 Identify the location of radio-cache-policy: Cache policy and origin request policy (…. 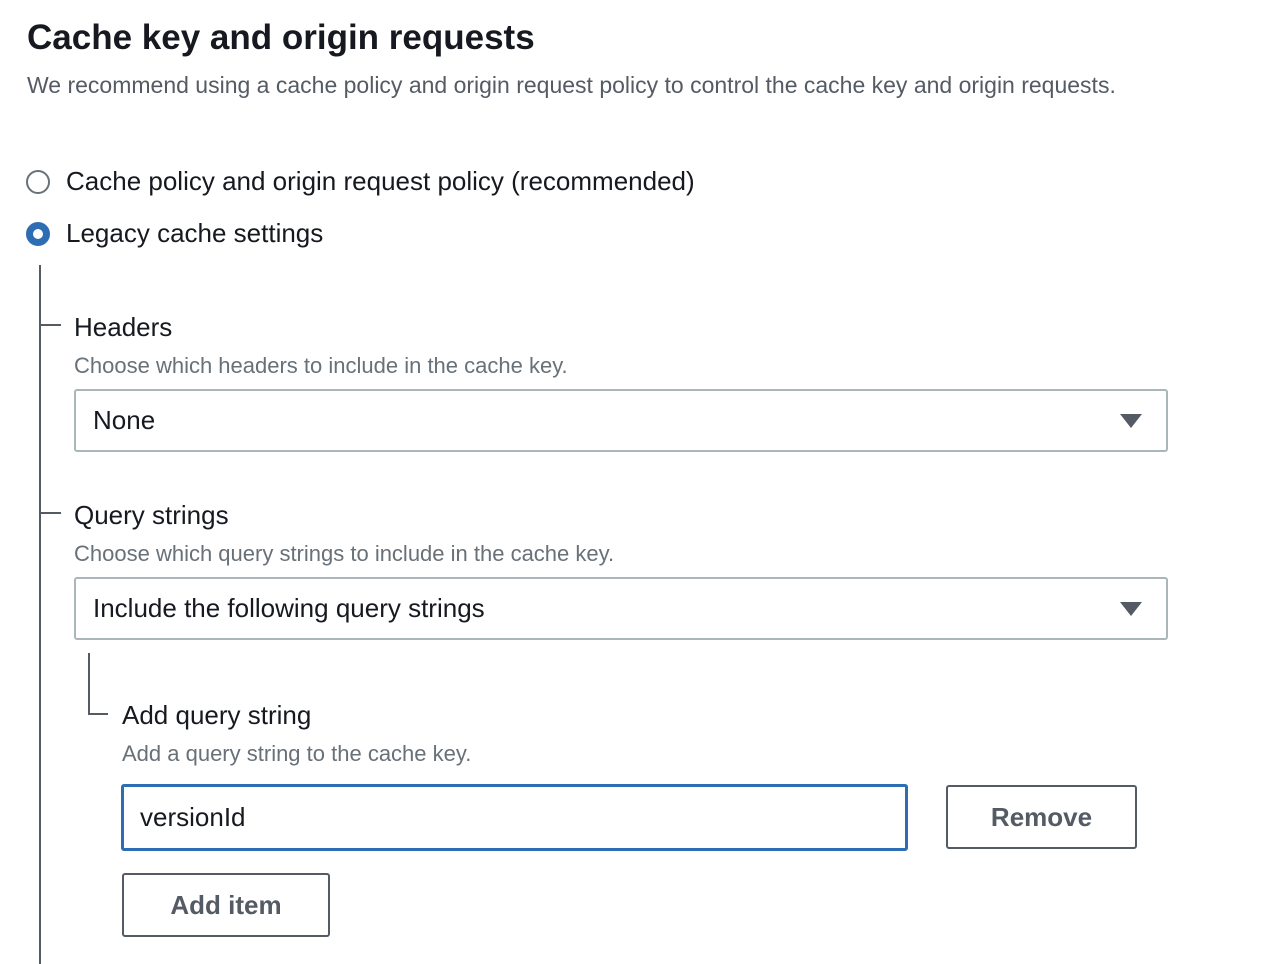
(360, 181).